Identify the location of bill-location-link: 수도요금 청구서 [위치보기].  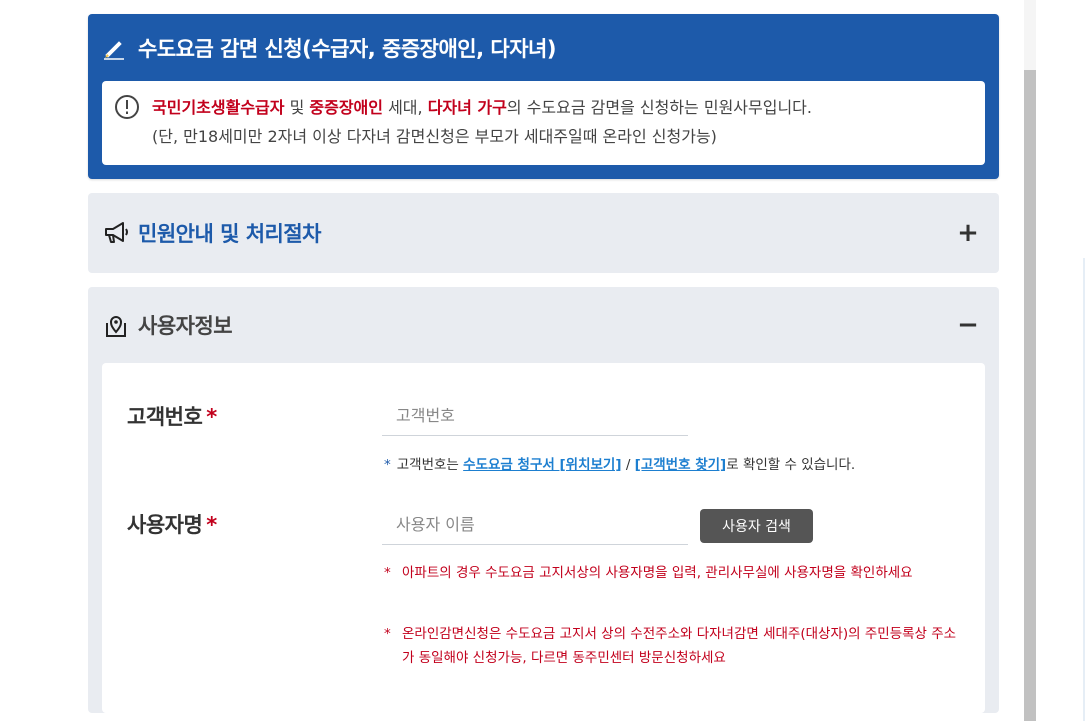
(542, 465).